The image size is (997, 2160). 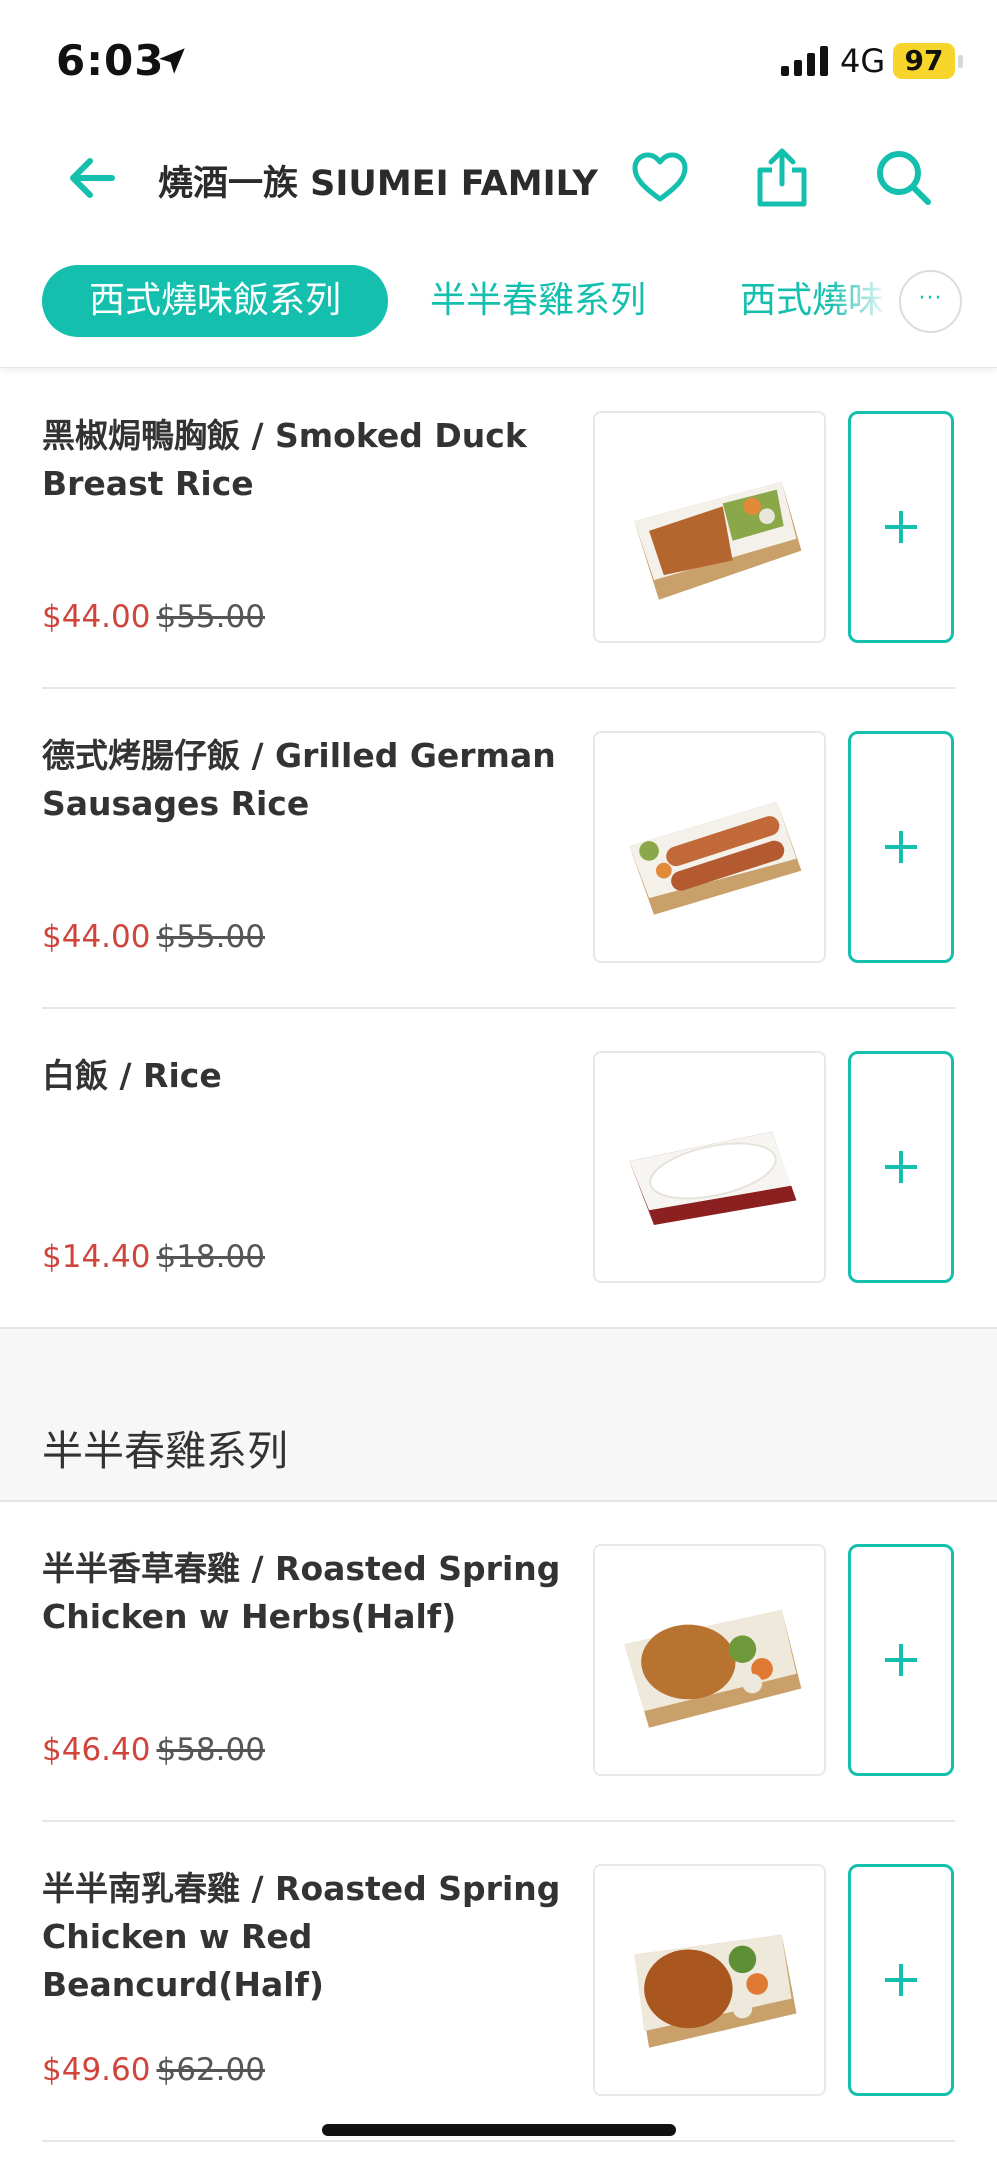 What do you see at coordinates (924, 61) in the screenshot?
I see `battery-icon: 97` at bounding box center [924, 61].